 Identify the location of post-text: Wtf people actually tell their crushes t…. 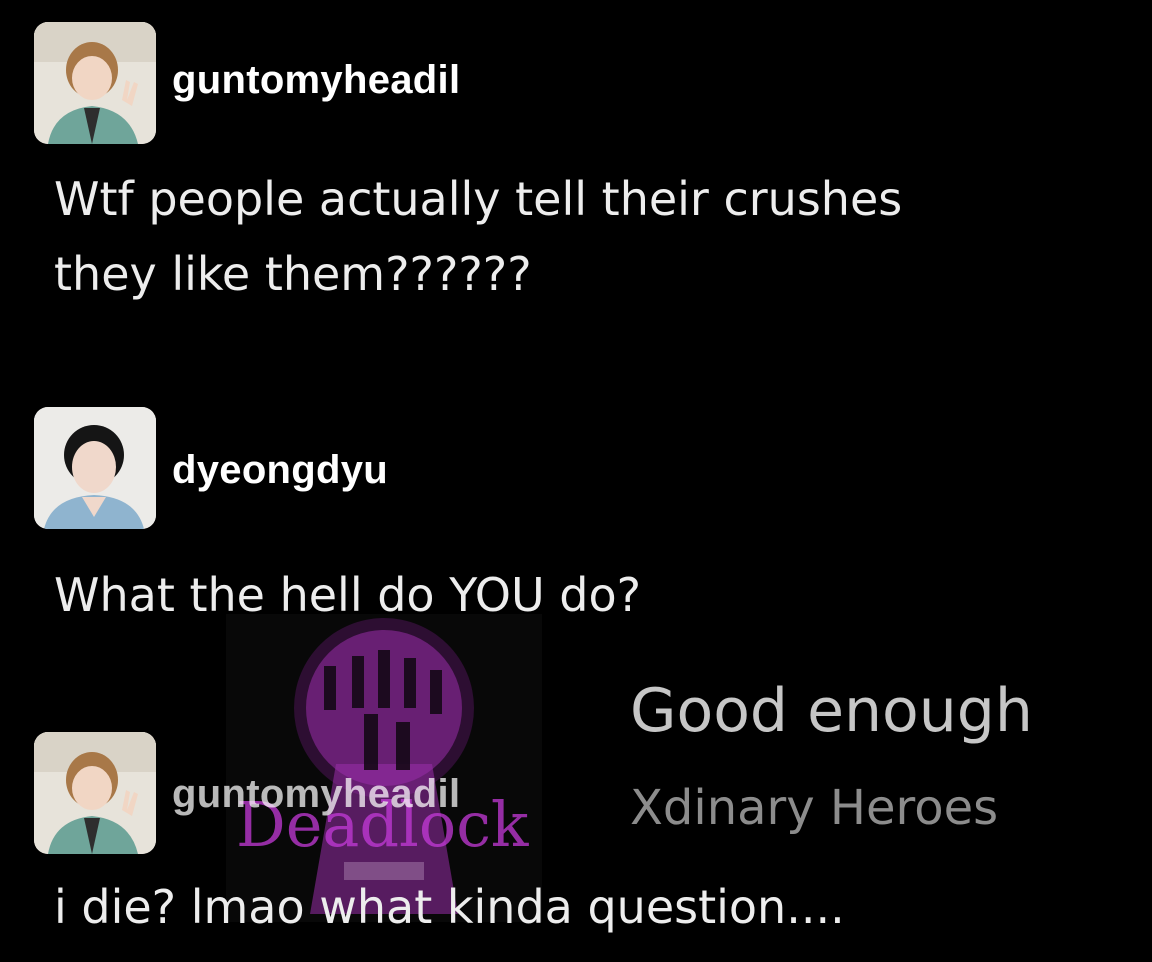
(478, 237).